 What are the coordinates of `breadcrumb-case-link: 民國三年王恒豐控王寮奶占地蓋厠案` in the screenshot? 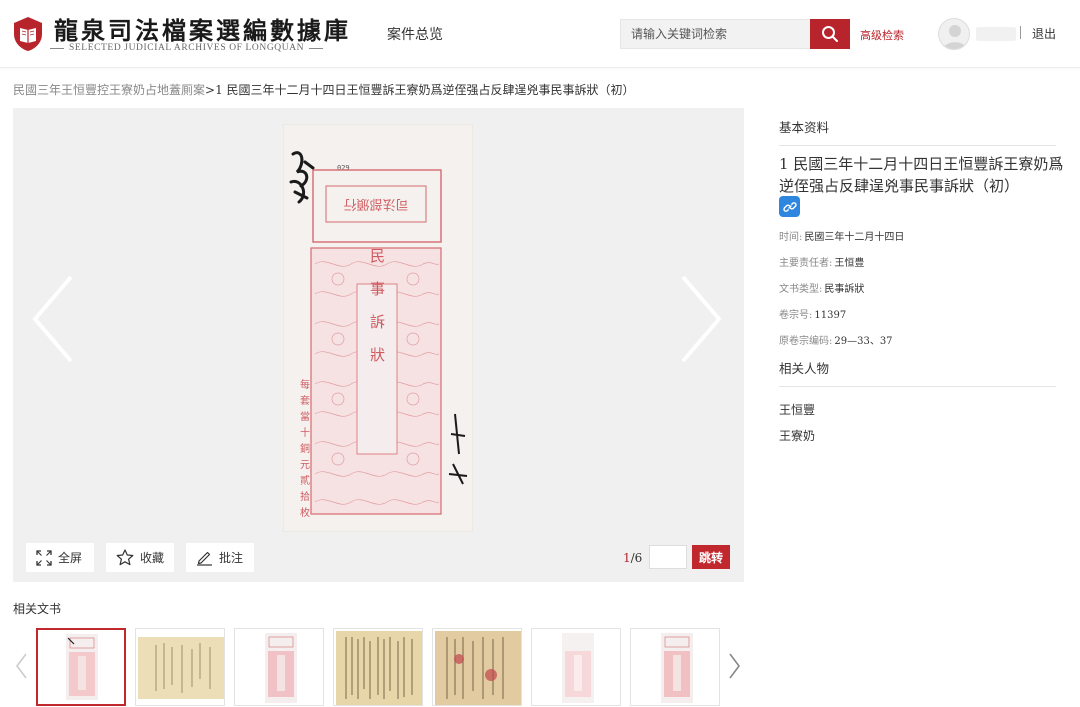 It's located at (109, 90).